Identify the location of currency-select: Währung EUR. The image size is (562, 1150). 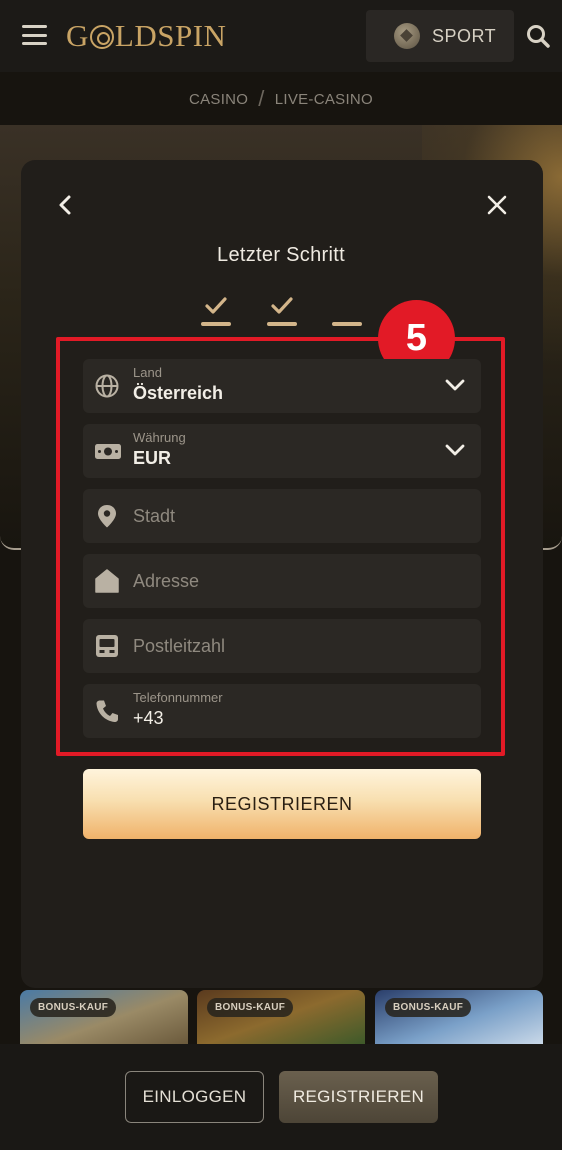
(282, 451).